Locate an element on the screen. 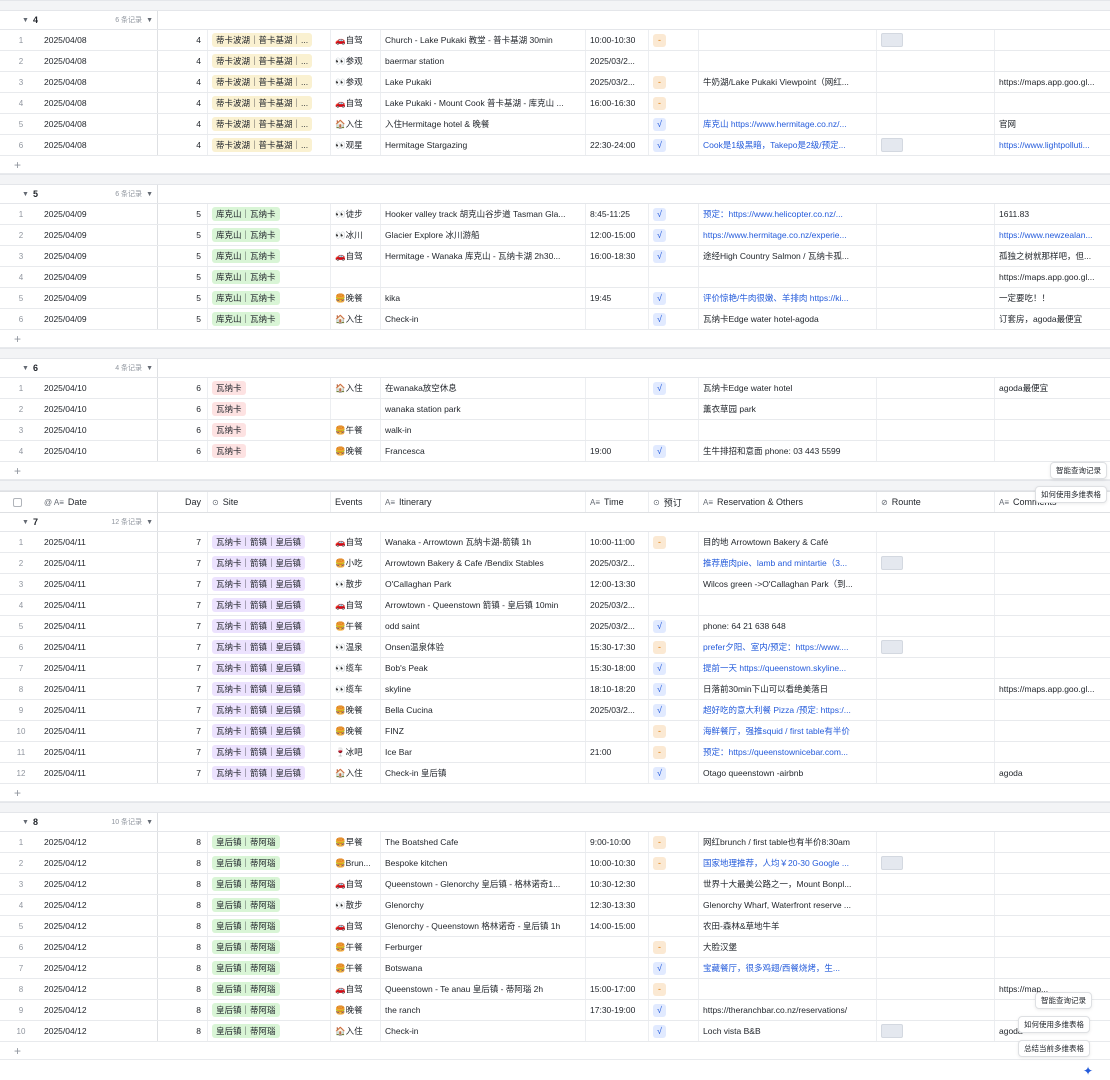  comments-cell: 1611.83 is located at coordinates (1052, 214).